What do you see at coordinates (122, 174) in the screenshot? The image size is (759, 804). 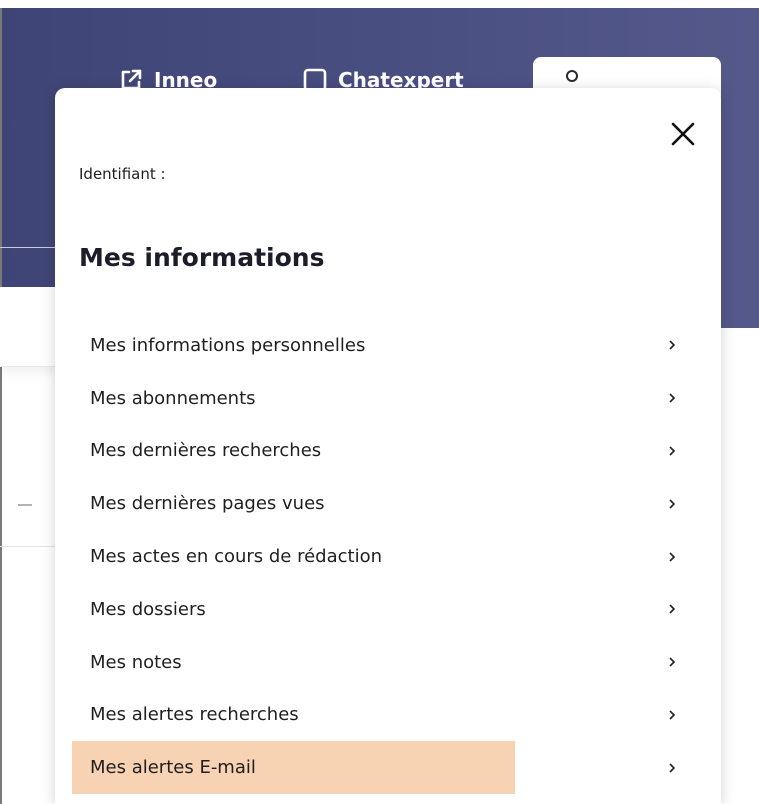 I see `identifiant-label: Identifiant :` at bounding box center [122, 174].